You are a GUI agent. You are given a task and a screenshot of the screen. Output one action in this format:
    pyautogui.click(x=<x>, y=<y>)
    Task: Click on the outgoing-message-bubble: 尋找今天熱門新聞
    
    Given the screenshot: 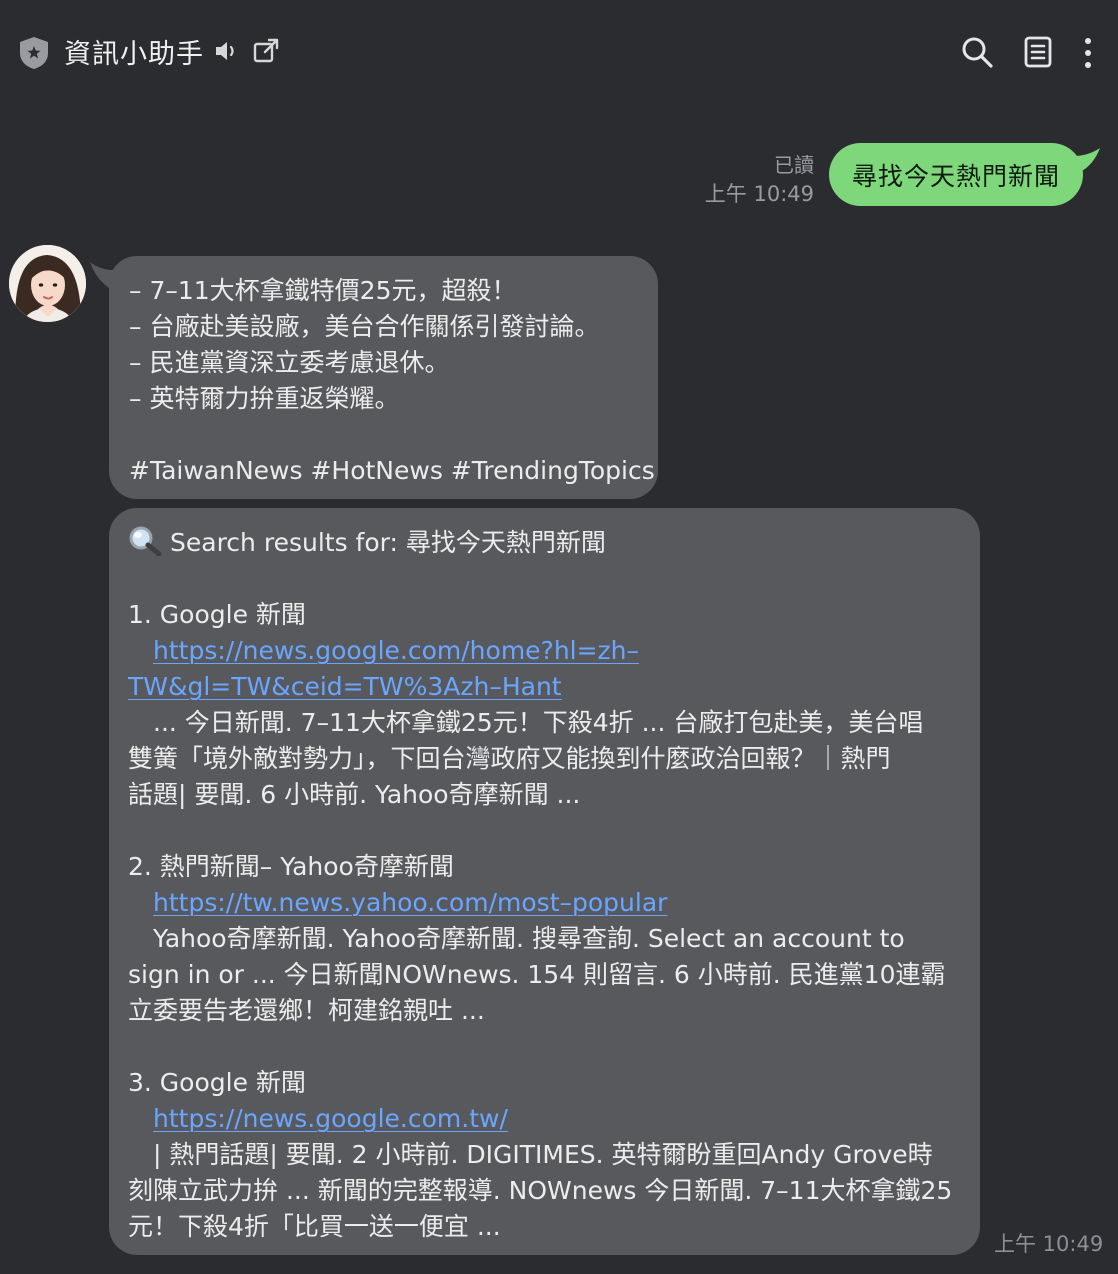 What is the action you would take?
    pyautogui.click(x=956, y=174)
    